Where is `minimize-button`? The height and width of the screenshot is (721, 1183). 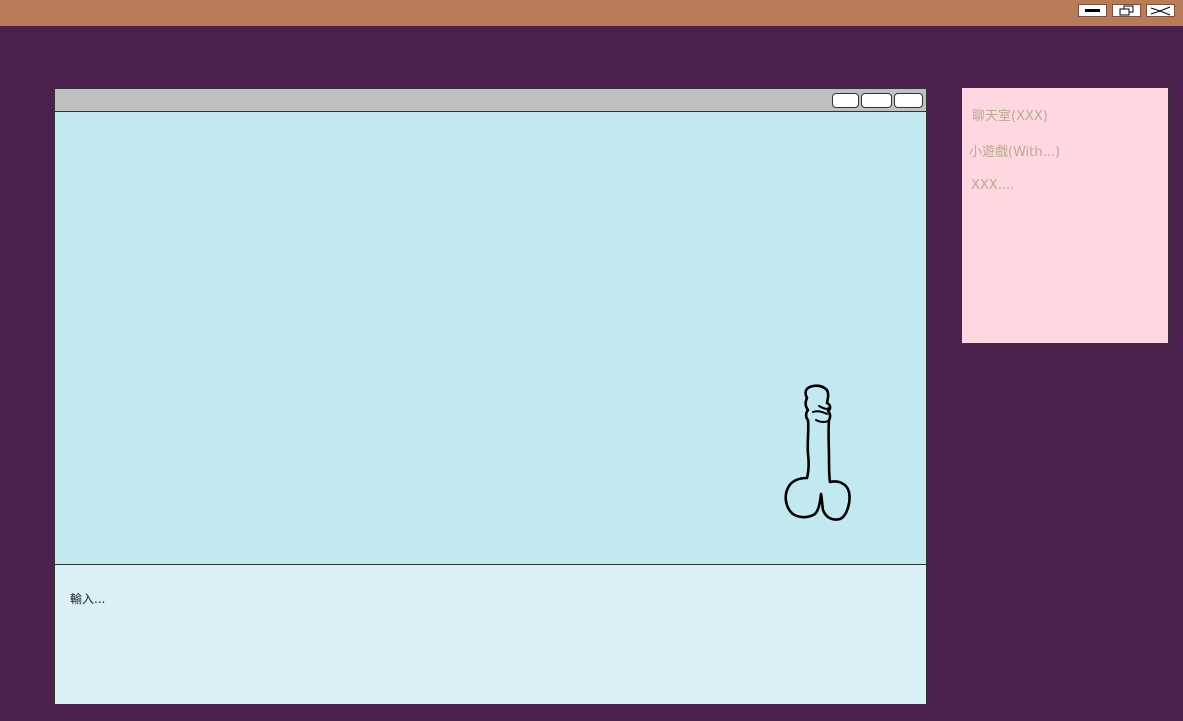
minimize-button is located at coordinates (1092, 10).